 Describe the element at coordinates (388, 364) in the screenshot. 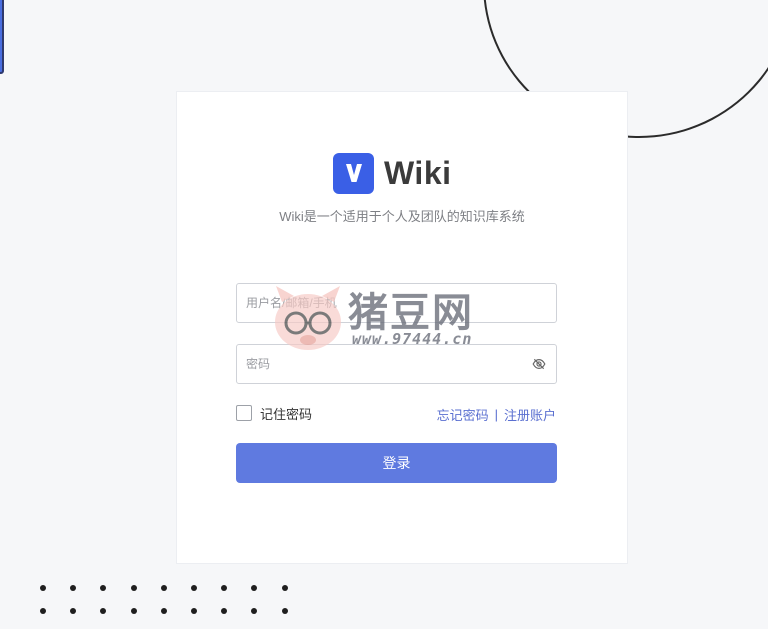

I see `password-input` at that location.